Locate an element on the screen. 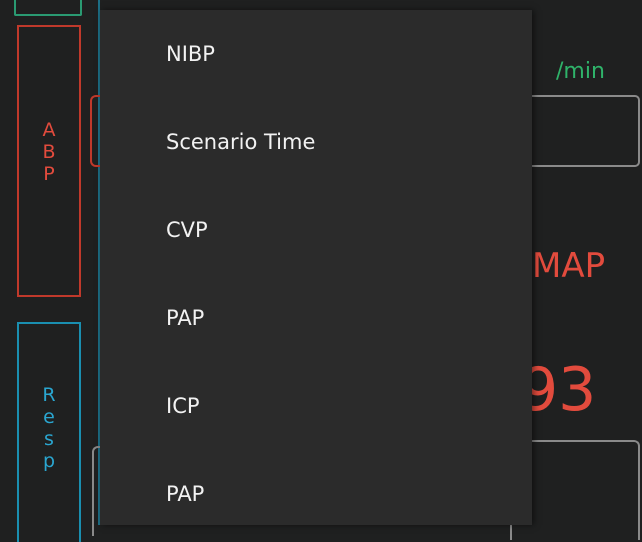 Image resolution: width=642 pixels, height=542 pixels. tab-resp-label: R e s p is located at coordinates (49, 428).